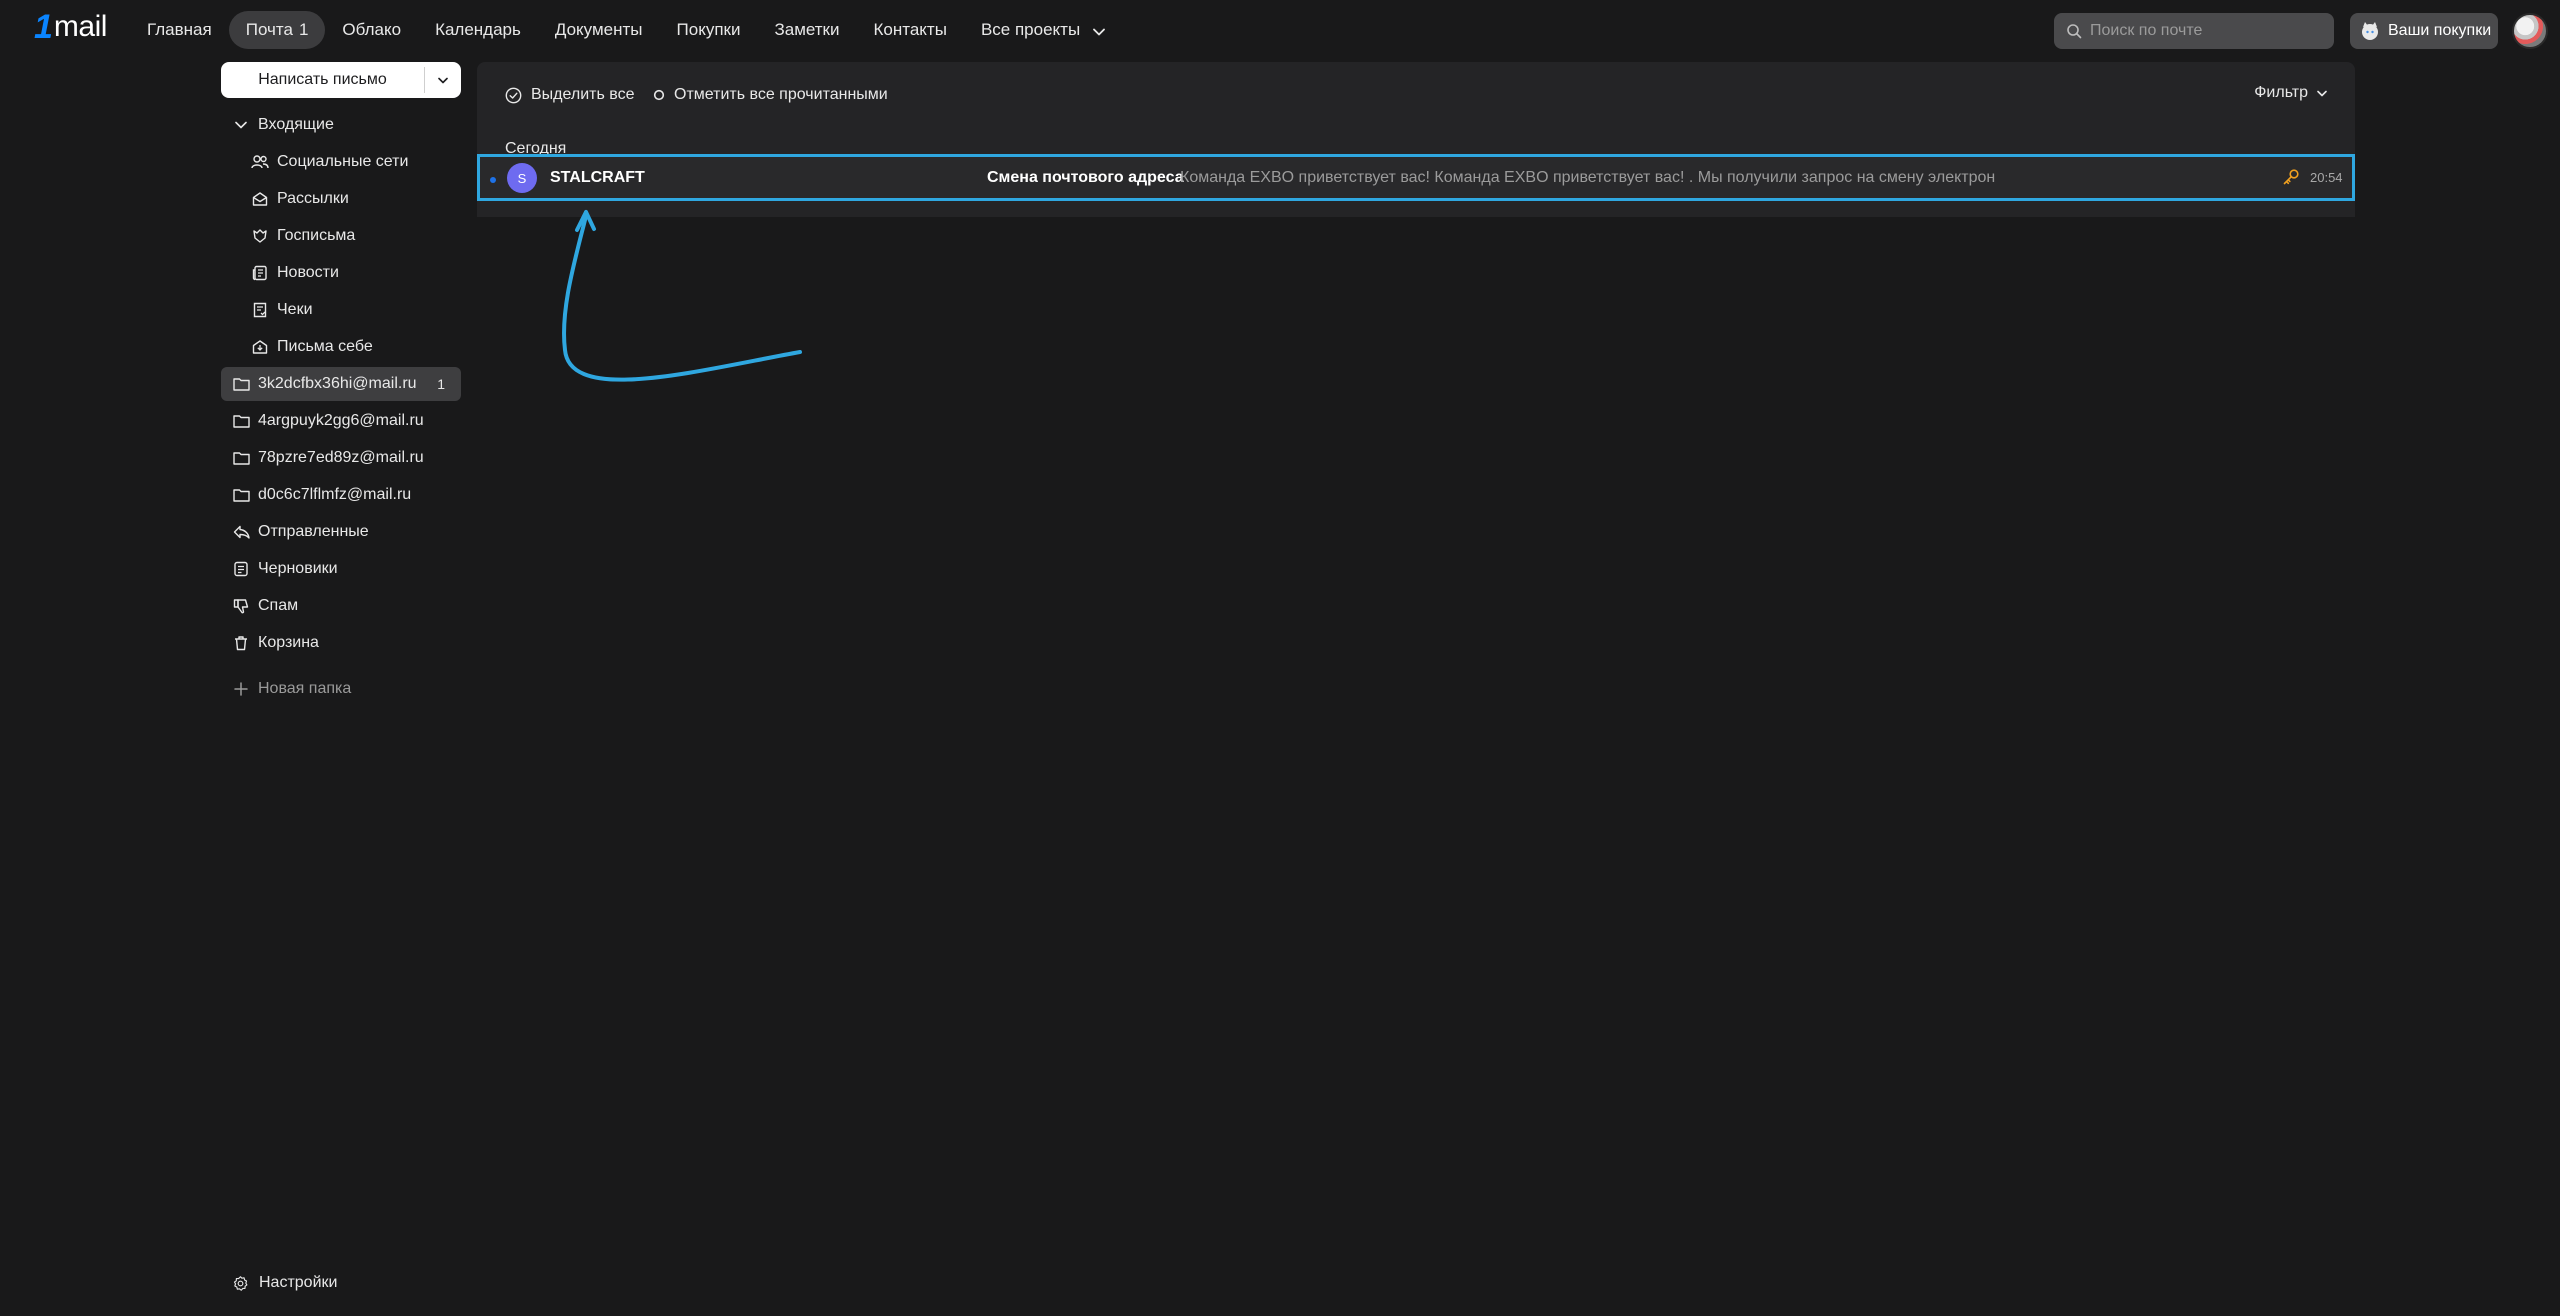 This screenshot has width=2560, height=1316. What do you see at coordinates (260, 273) in the screenshot?
I see `newspaper-icon` at bounding box center [260, 273].